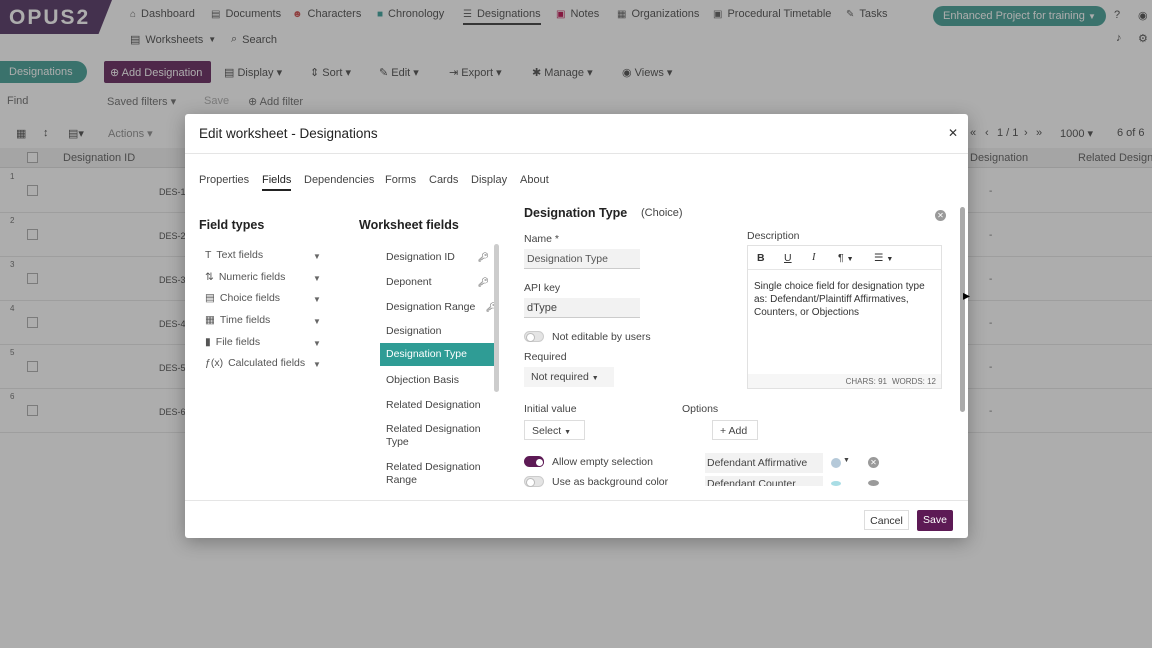  I want to click on ws-field-designation-range: Designation Range 🔑︎, so click(438, 307).